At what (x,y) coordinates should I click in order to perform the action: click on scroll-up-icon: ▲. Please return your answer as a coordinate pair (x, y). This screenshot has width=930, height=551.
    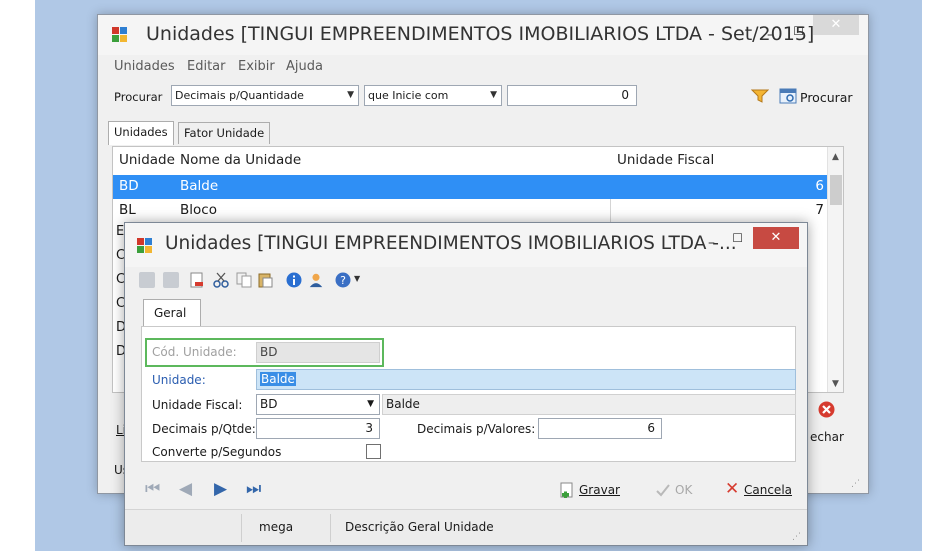
    Looking at the image, I should click on (835, 157).